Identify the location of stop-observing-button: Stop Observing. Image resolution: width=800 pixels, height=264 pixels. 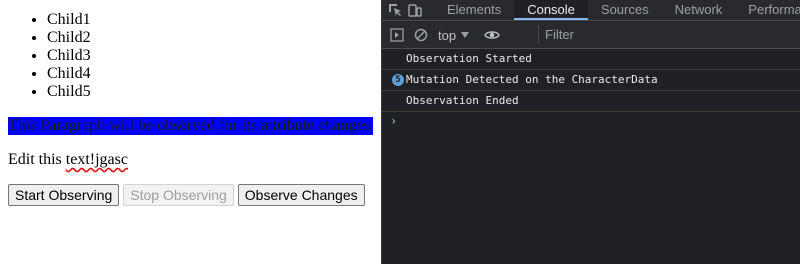
(178, 195).